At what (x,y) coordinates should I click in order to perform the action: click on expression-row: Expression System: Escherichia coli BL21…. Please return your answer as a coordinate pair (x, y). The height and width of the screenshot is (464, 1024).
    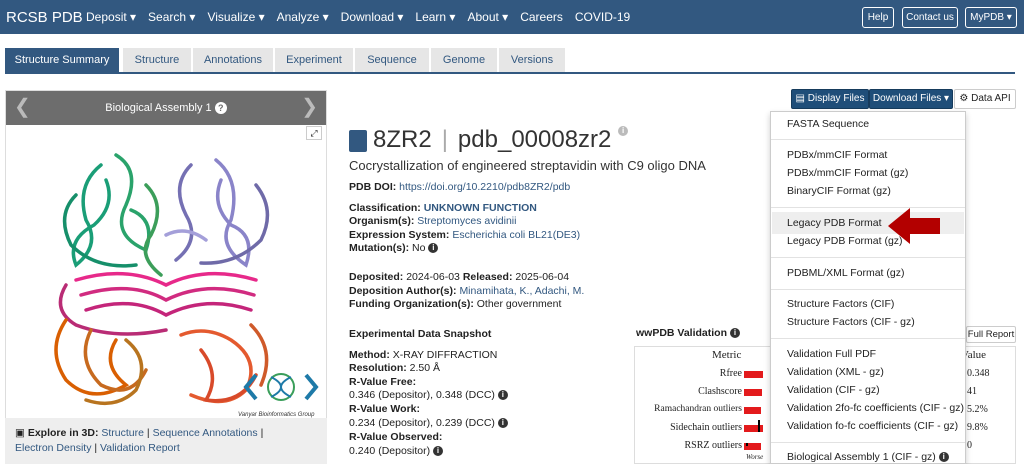
    Looking at the image, I should click on (464, 235).